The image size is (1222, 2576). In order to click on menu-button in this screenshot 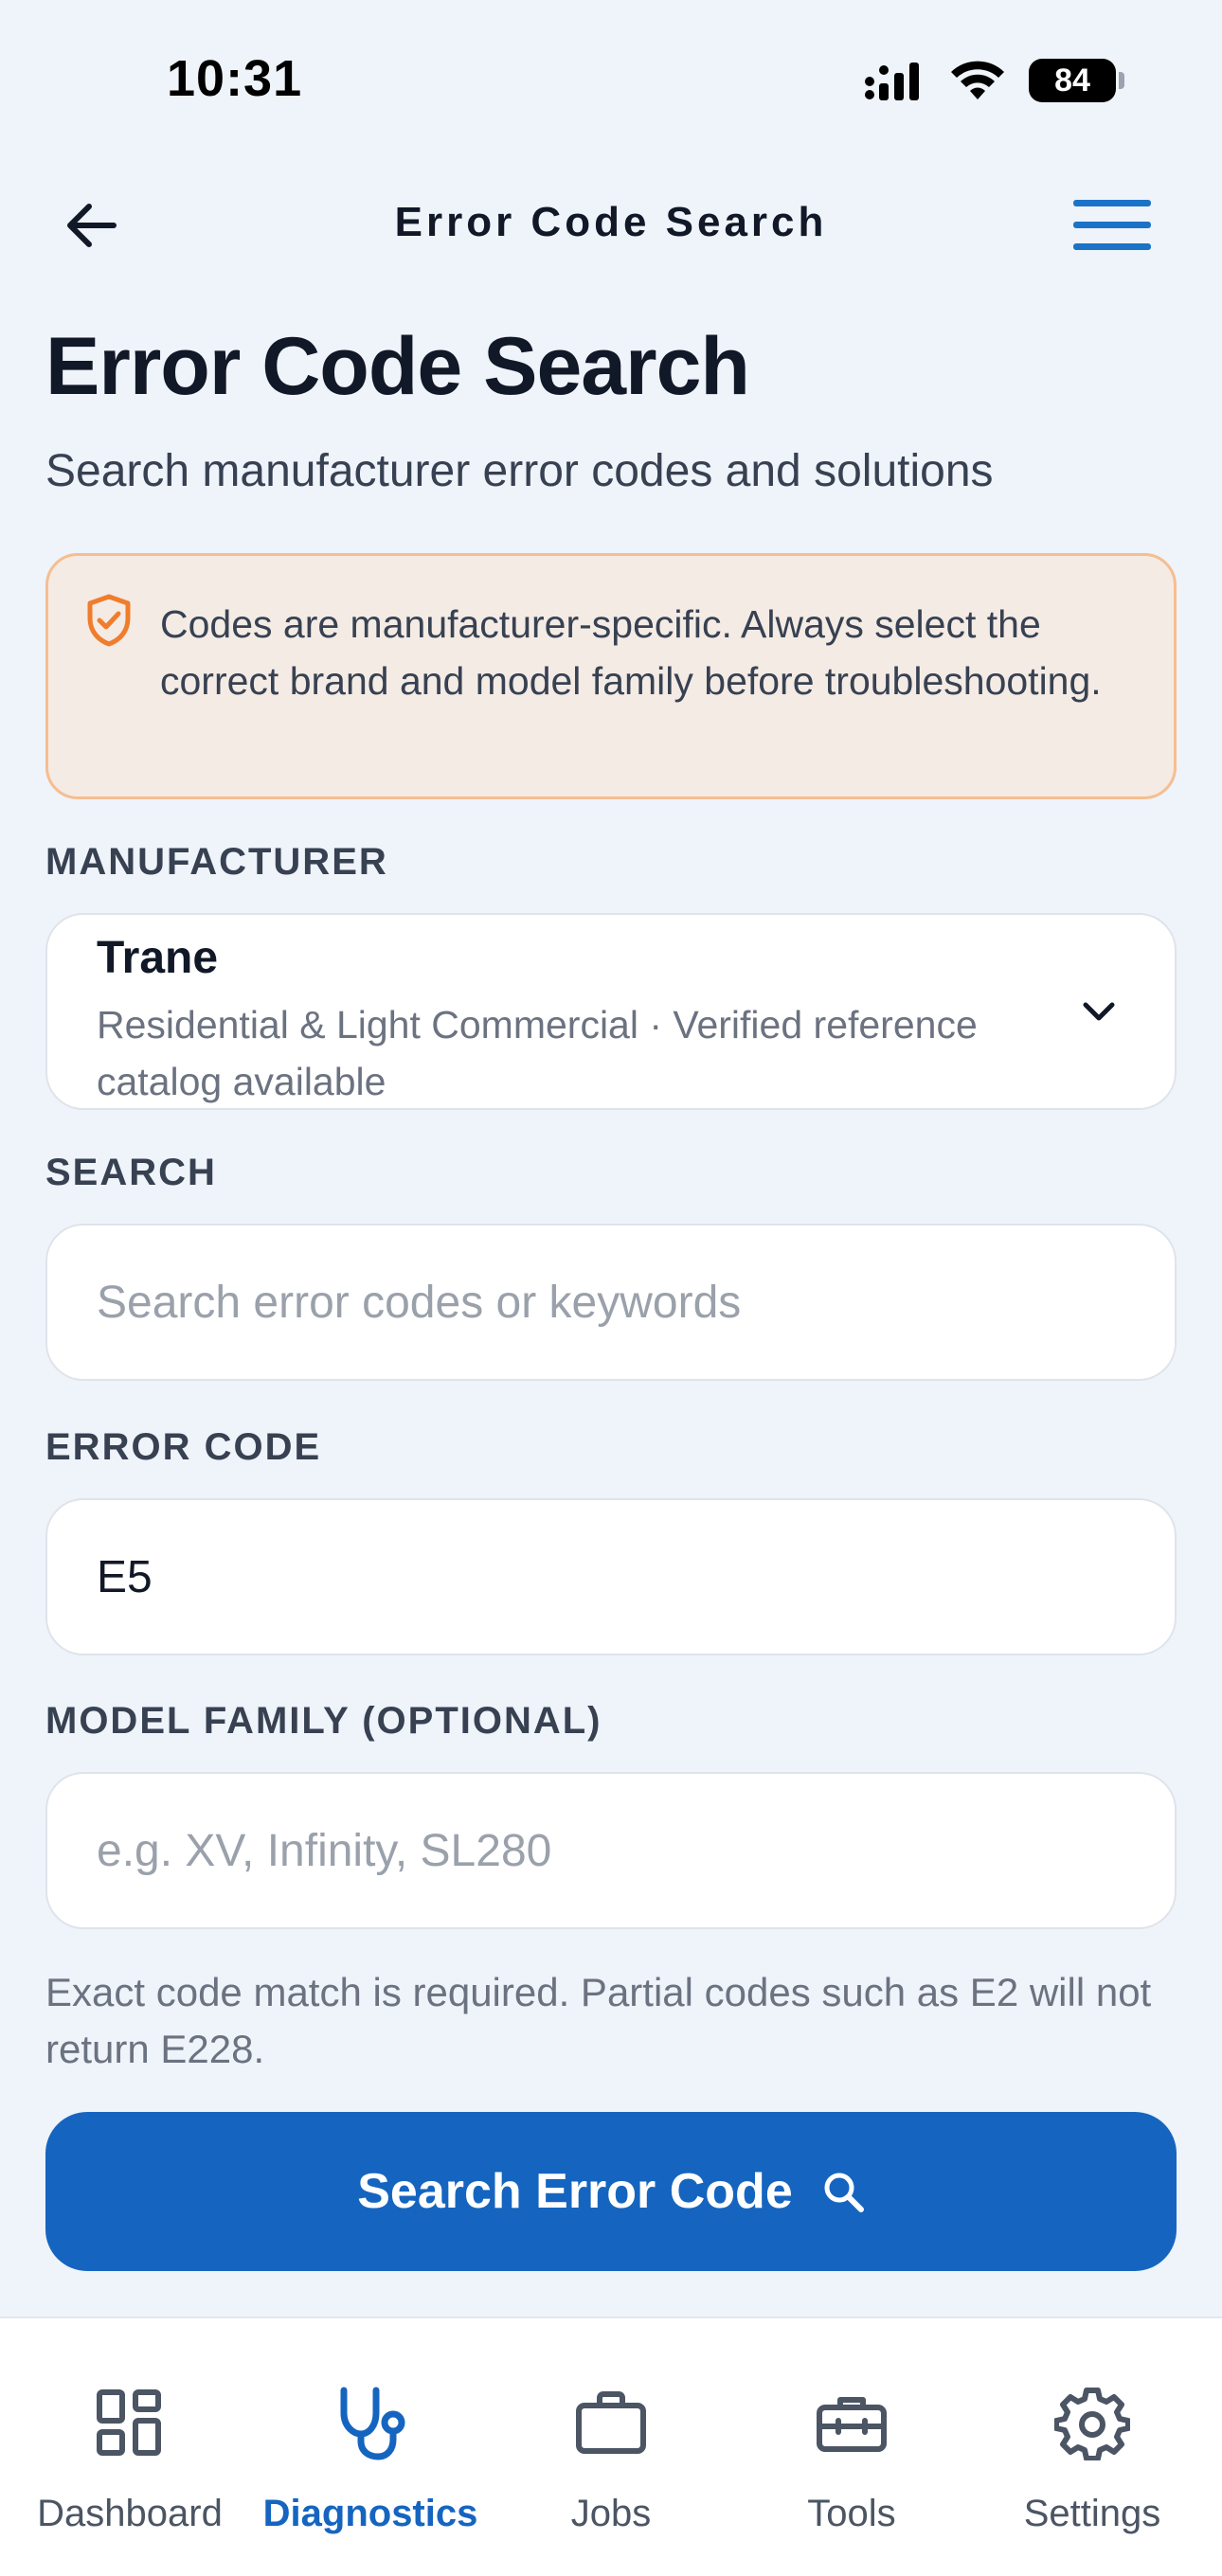, I will do `click(1112, 225)`.